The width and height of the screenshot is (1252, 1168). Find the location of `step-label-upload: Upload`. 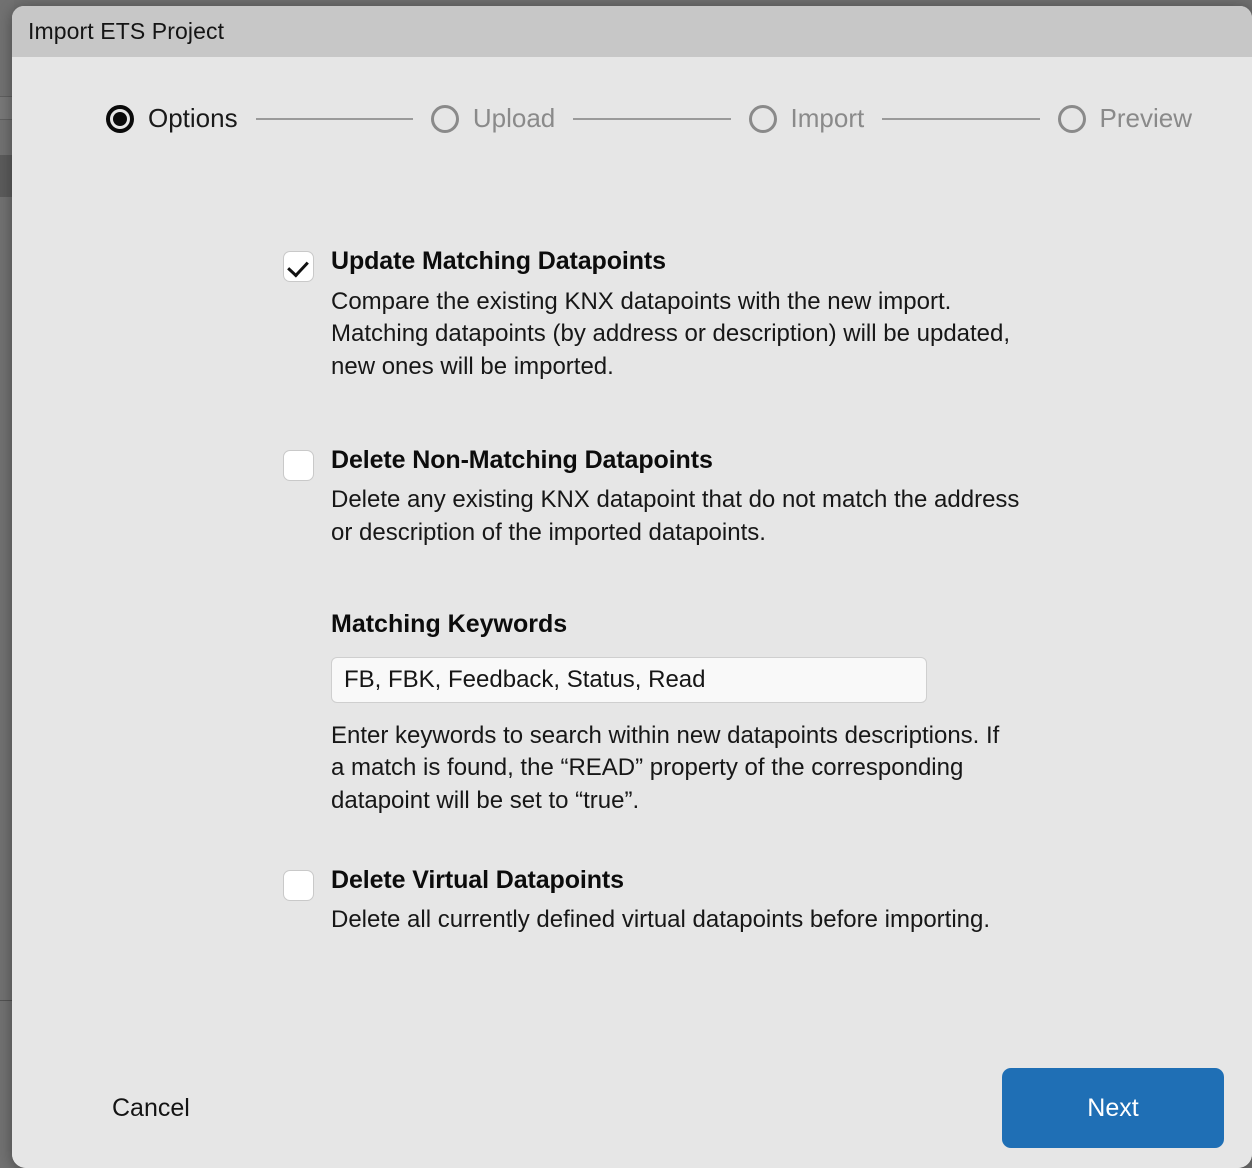

step-label-upload: Upload is located at coordinates (514, 118).